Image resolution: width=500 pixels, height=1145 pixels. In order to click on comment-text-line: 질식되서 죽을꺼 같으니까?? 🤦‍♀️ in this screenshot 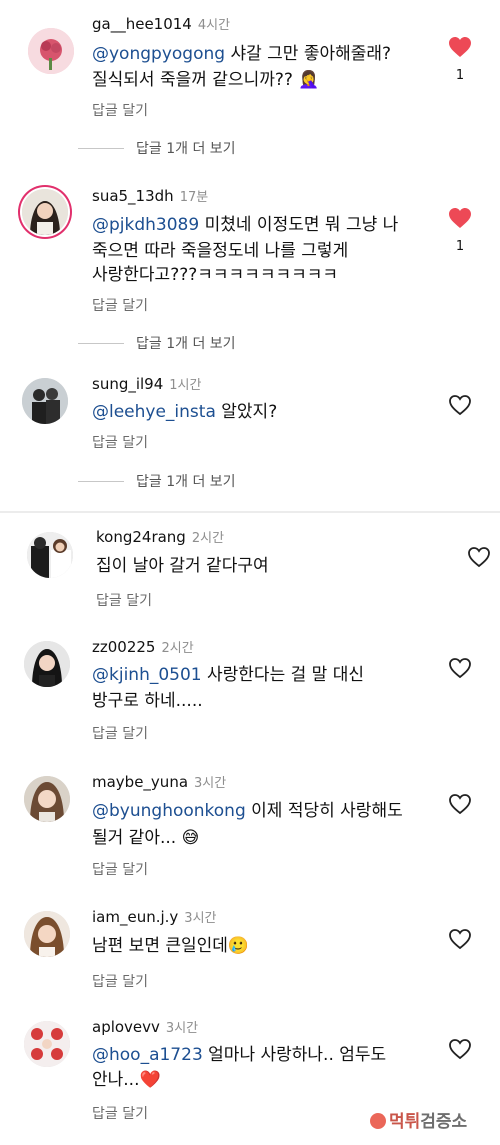, I will do `click(206, 80)`.